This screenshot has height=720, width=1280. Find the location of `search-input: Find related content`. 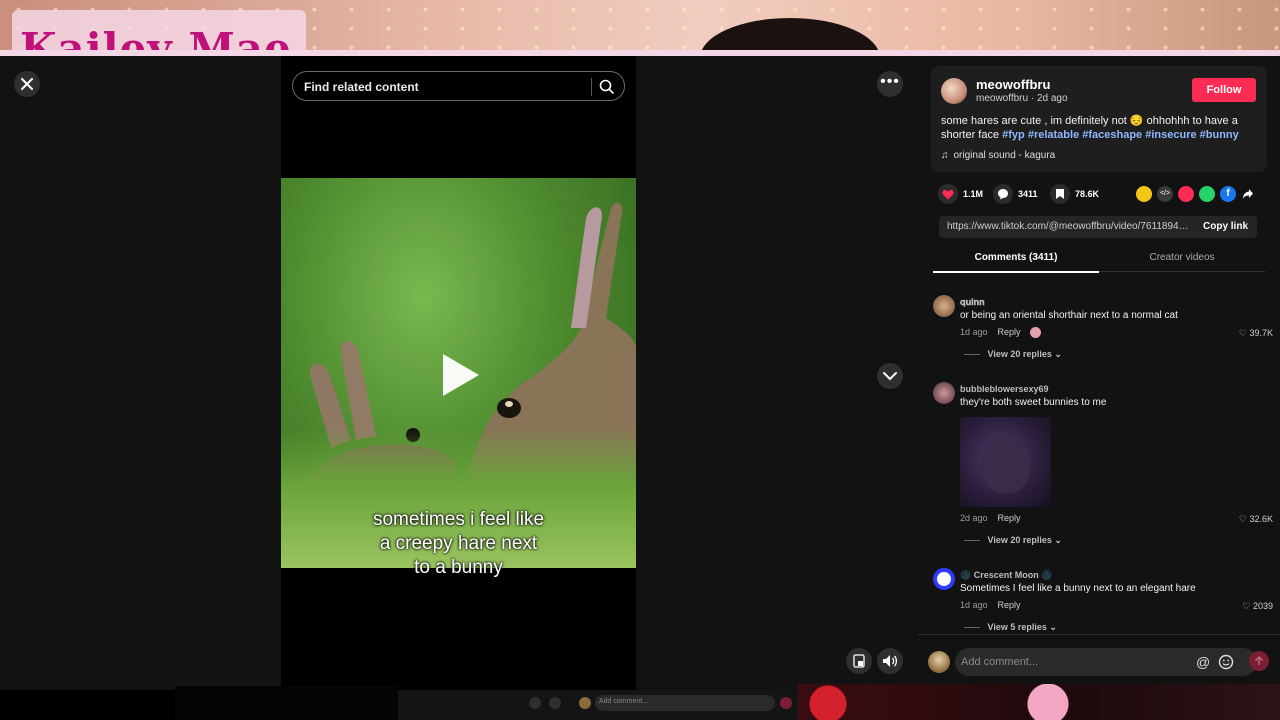

search-input: Find related content is located at coordinates (458, 86).